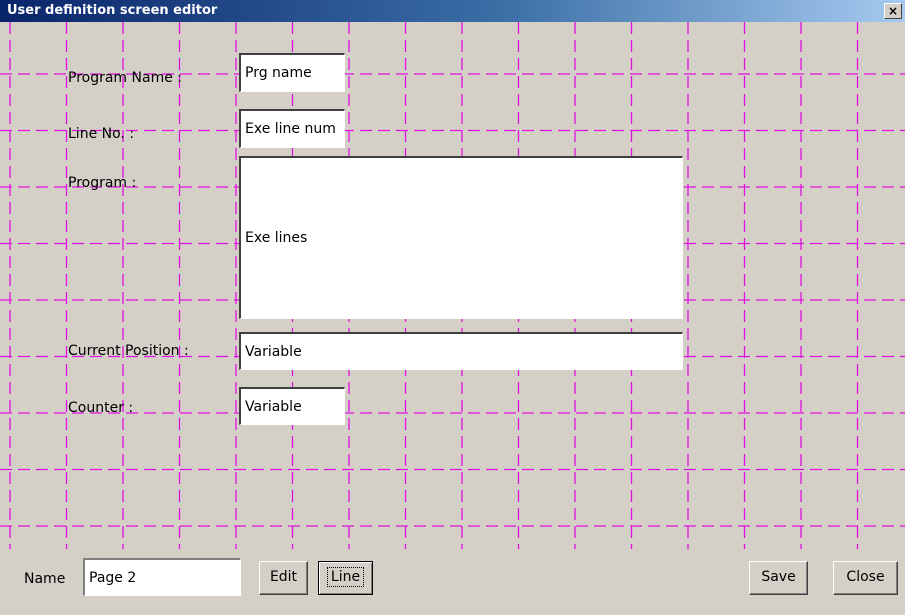  I want to click on window-title: User definition screen editor, so click(112, 10).